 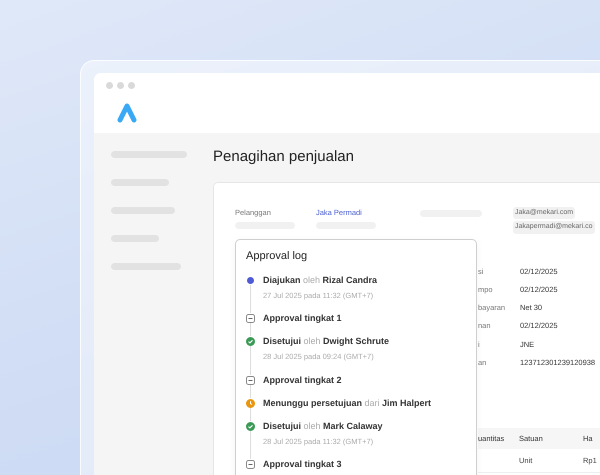 I want to click on page-title: Penagihan penjualan, so click(x=284, y=157).